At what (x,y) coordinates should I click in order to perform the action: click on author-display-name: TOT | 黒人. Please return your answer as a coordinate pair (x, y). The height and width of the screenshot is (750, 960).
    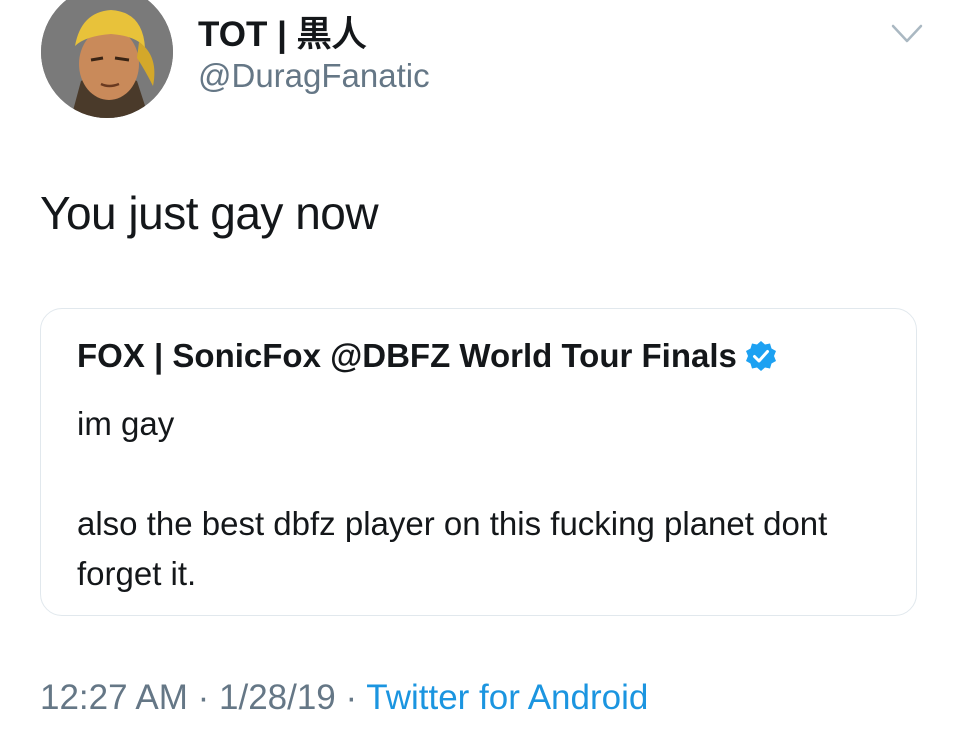
    Looking at the image, I should click on (282, 31).